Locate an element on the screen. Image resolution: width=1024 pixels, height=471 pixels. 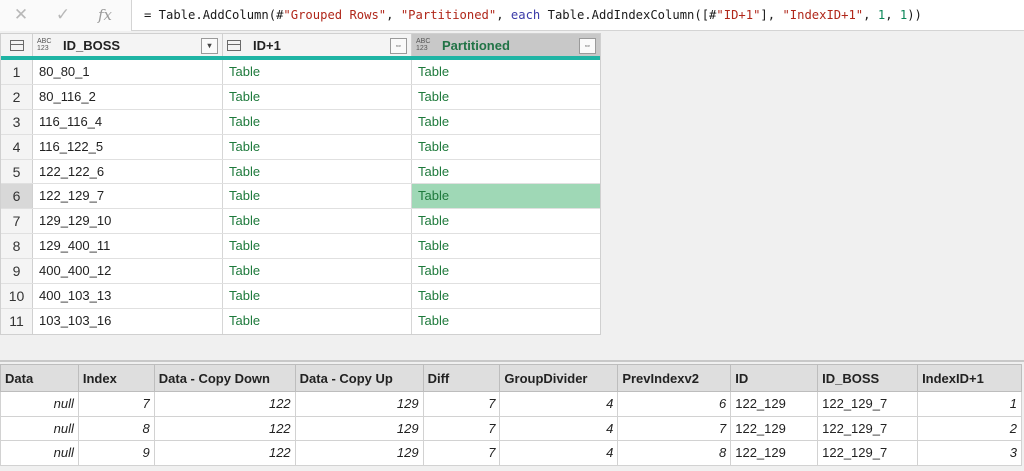
preview-row: null 7 122 129 7 4 6 122_129 122_129_7 1 is located at coordinates (511, 404).